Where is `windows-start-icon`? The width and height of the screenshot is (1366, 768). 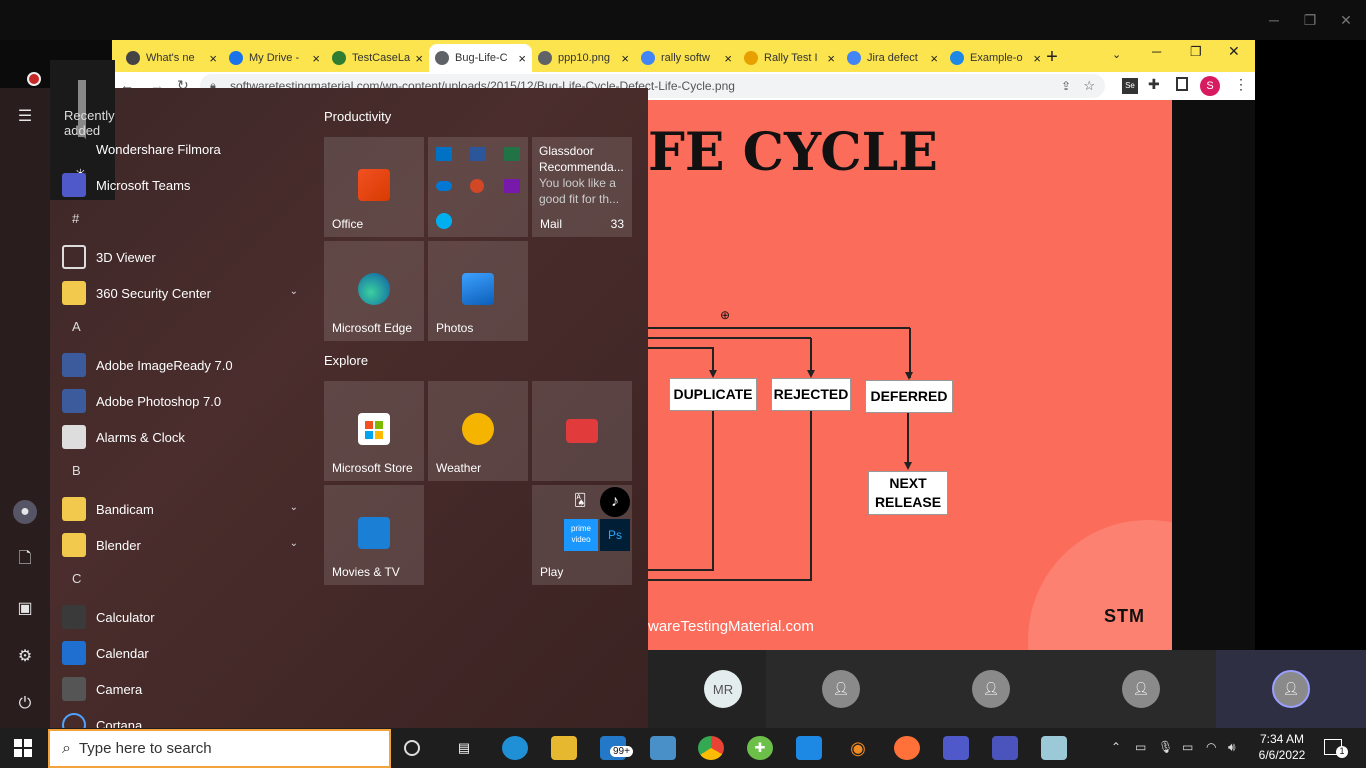 windows-start-icon is located at coordinates (23, 748).